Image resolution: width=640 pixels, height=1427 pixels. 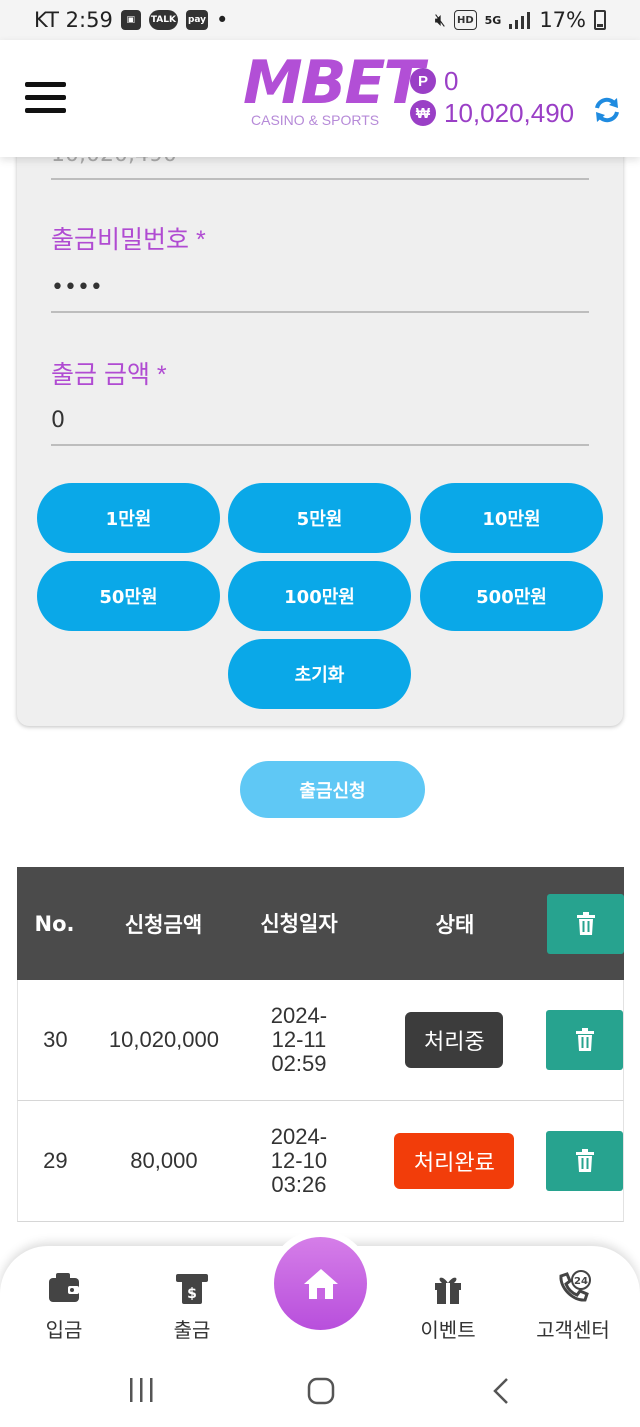 I want to click on row-no: 30, so click(x=55, y=1039).